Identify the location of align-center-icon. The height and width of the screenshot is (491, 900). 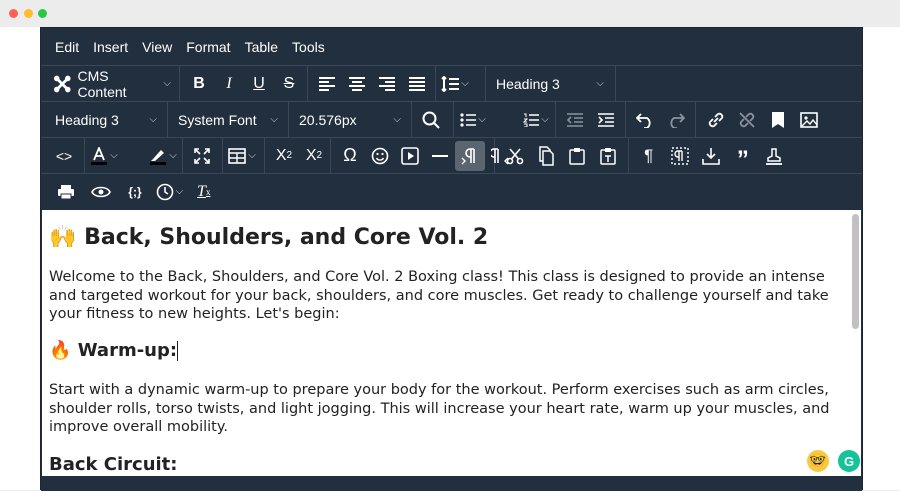
(357, 83).